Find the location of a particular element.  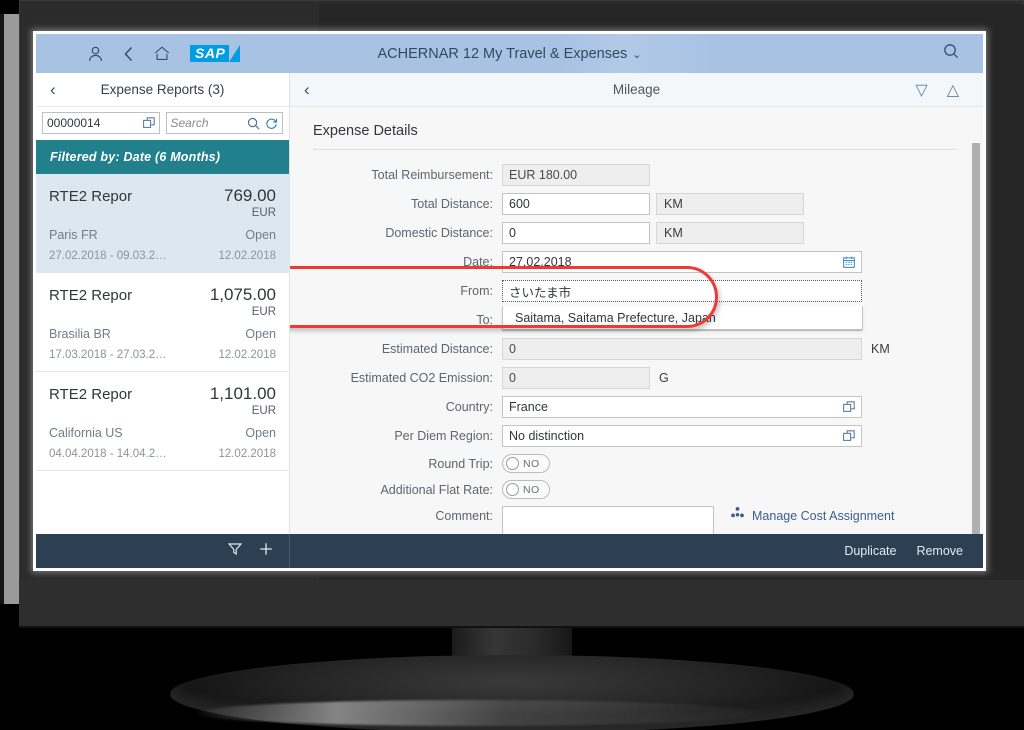

list-item-amount: 769.00 is located at coordinates (250, 195).